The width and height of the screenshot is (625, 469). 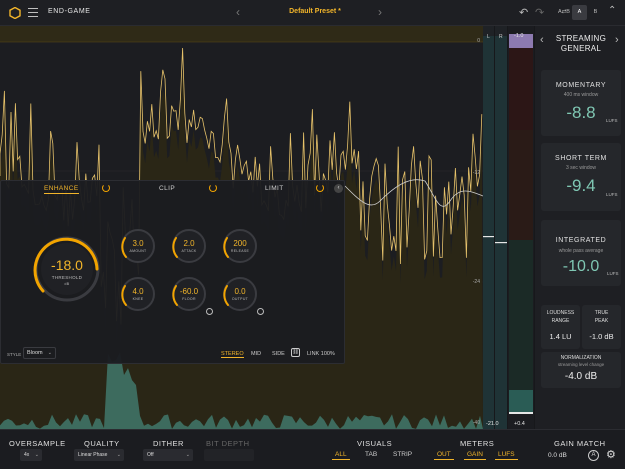 I want to click on short-term-title: SHORT TERM, so click(x=581, y=158).